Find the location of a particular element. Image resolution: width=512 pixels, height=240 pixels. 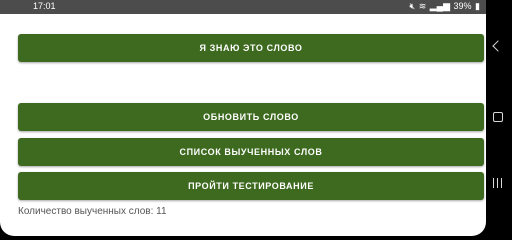

learned-words-count: Количество выученных слов: 11 is located at coordinates (92, 211).